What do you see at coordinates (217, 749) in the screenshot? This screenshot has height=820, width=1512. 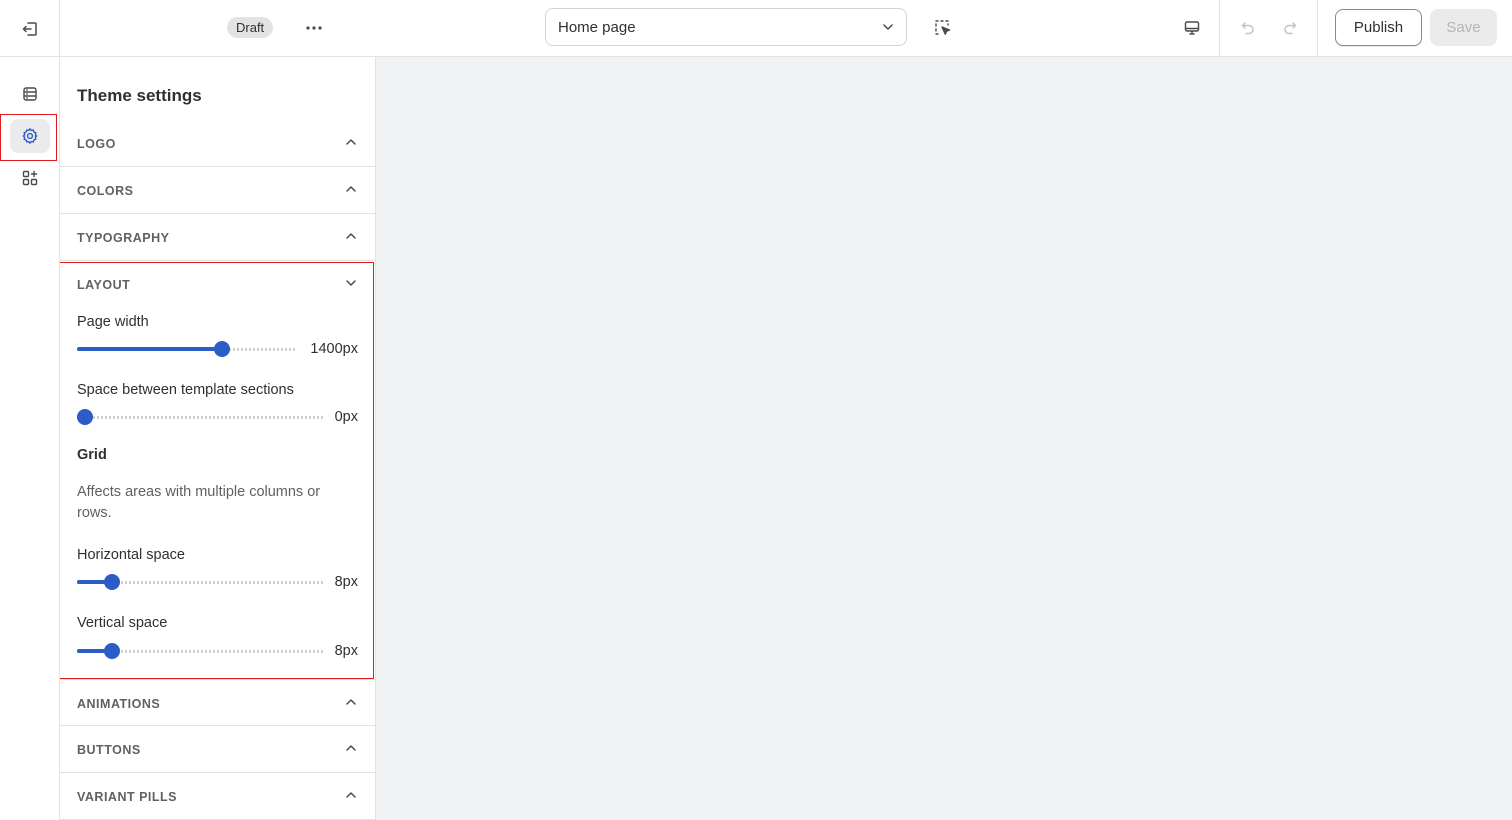 I see `section-buttons: BUTTONS` at bounding box center [217, 749].